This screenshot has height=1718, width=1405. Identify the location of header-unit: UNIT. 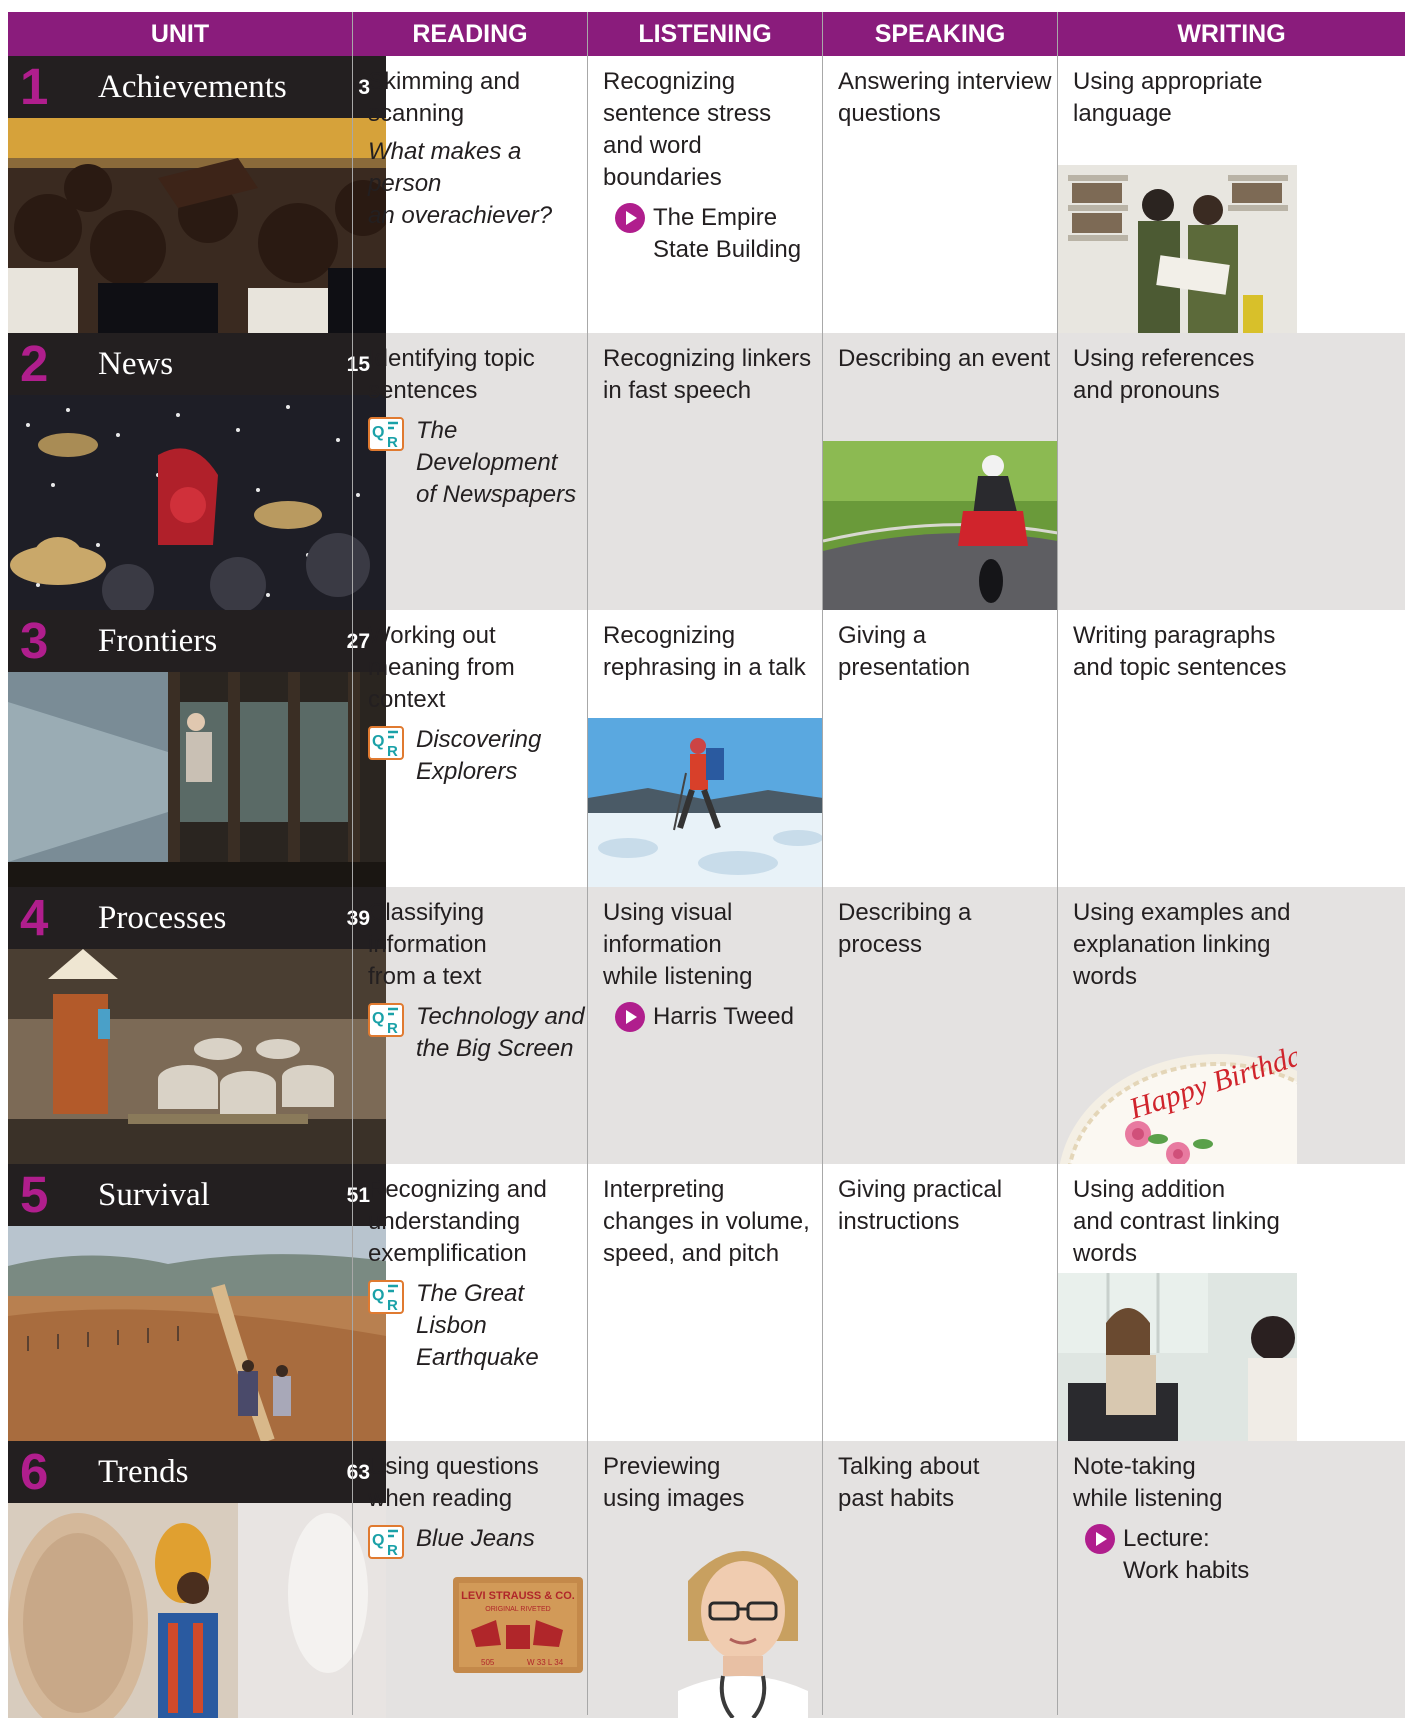
(180, 34).